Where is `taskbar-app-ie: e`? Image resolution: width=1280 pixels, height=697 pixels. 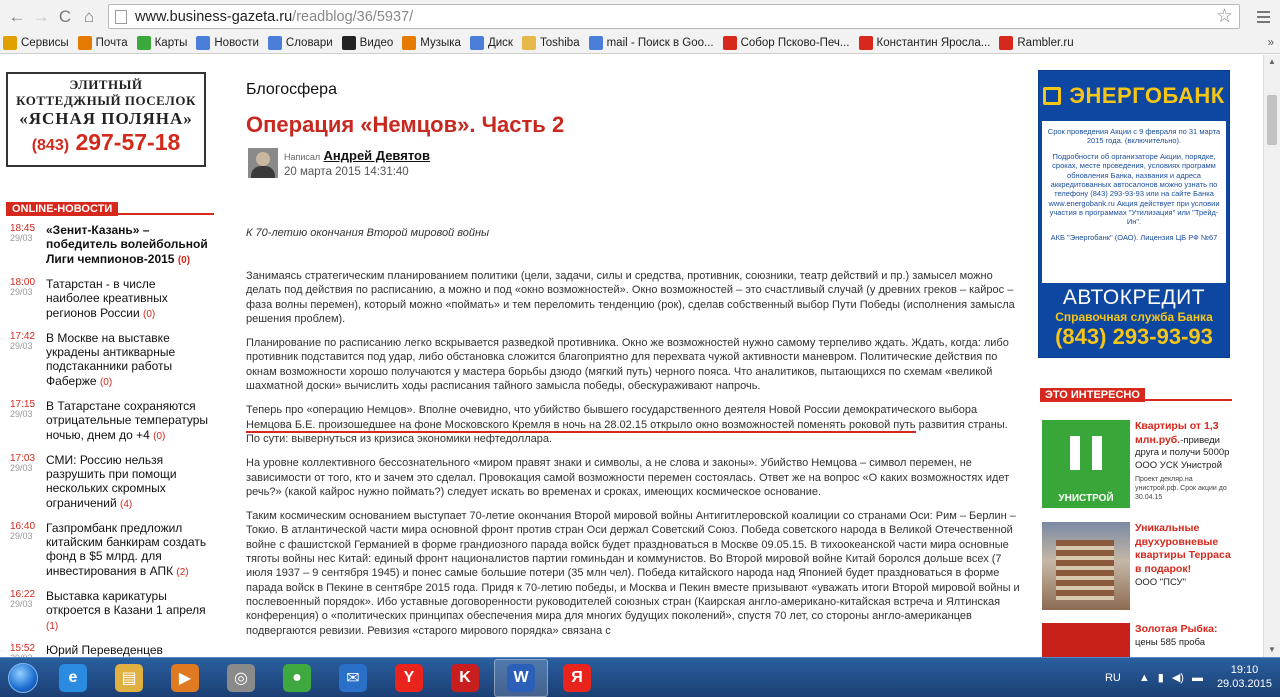
taskbar-app-ie: e is located at coordinates (73, 678).